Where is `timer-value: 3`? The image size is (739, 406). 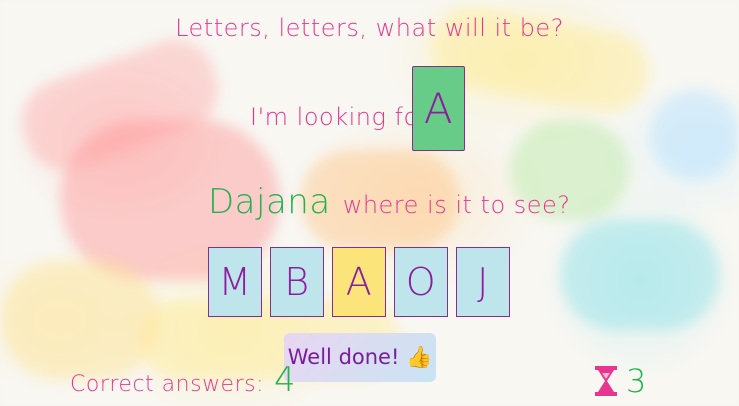
timer-value: 3 is located at coordinates (636, 381).